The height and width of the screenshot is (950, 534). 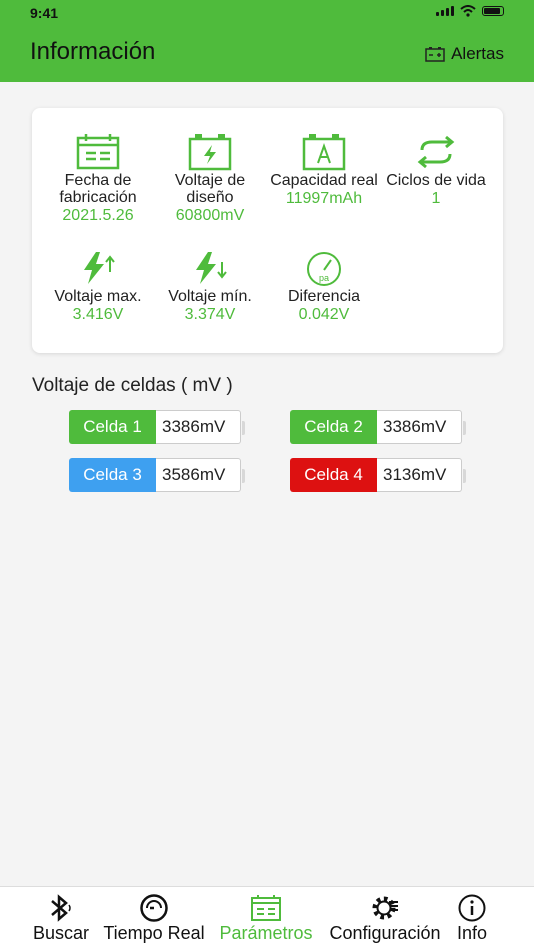 I want to click on parameters-icon, so click(x=266, y=908).